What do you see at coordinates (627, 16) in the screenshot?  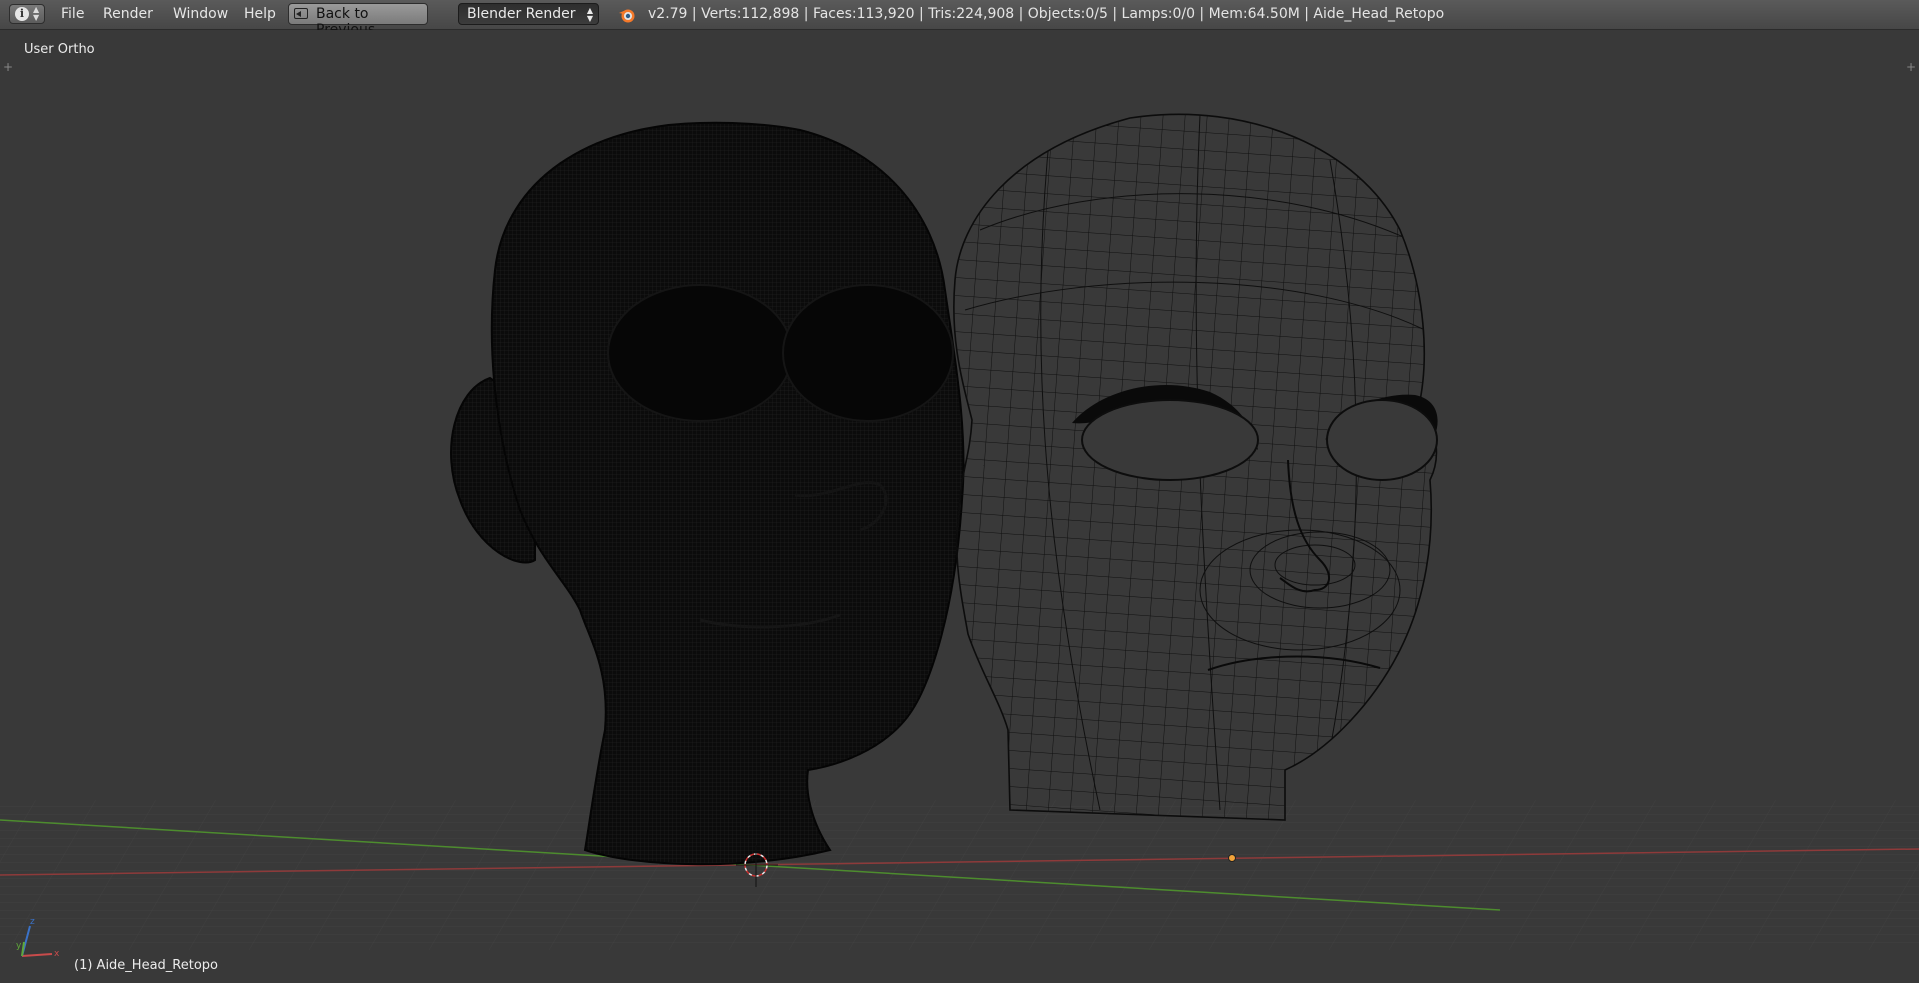 I see `blender-logo-icon` at bounding box center [627, 16].